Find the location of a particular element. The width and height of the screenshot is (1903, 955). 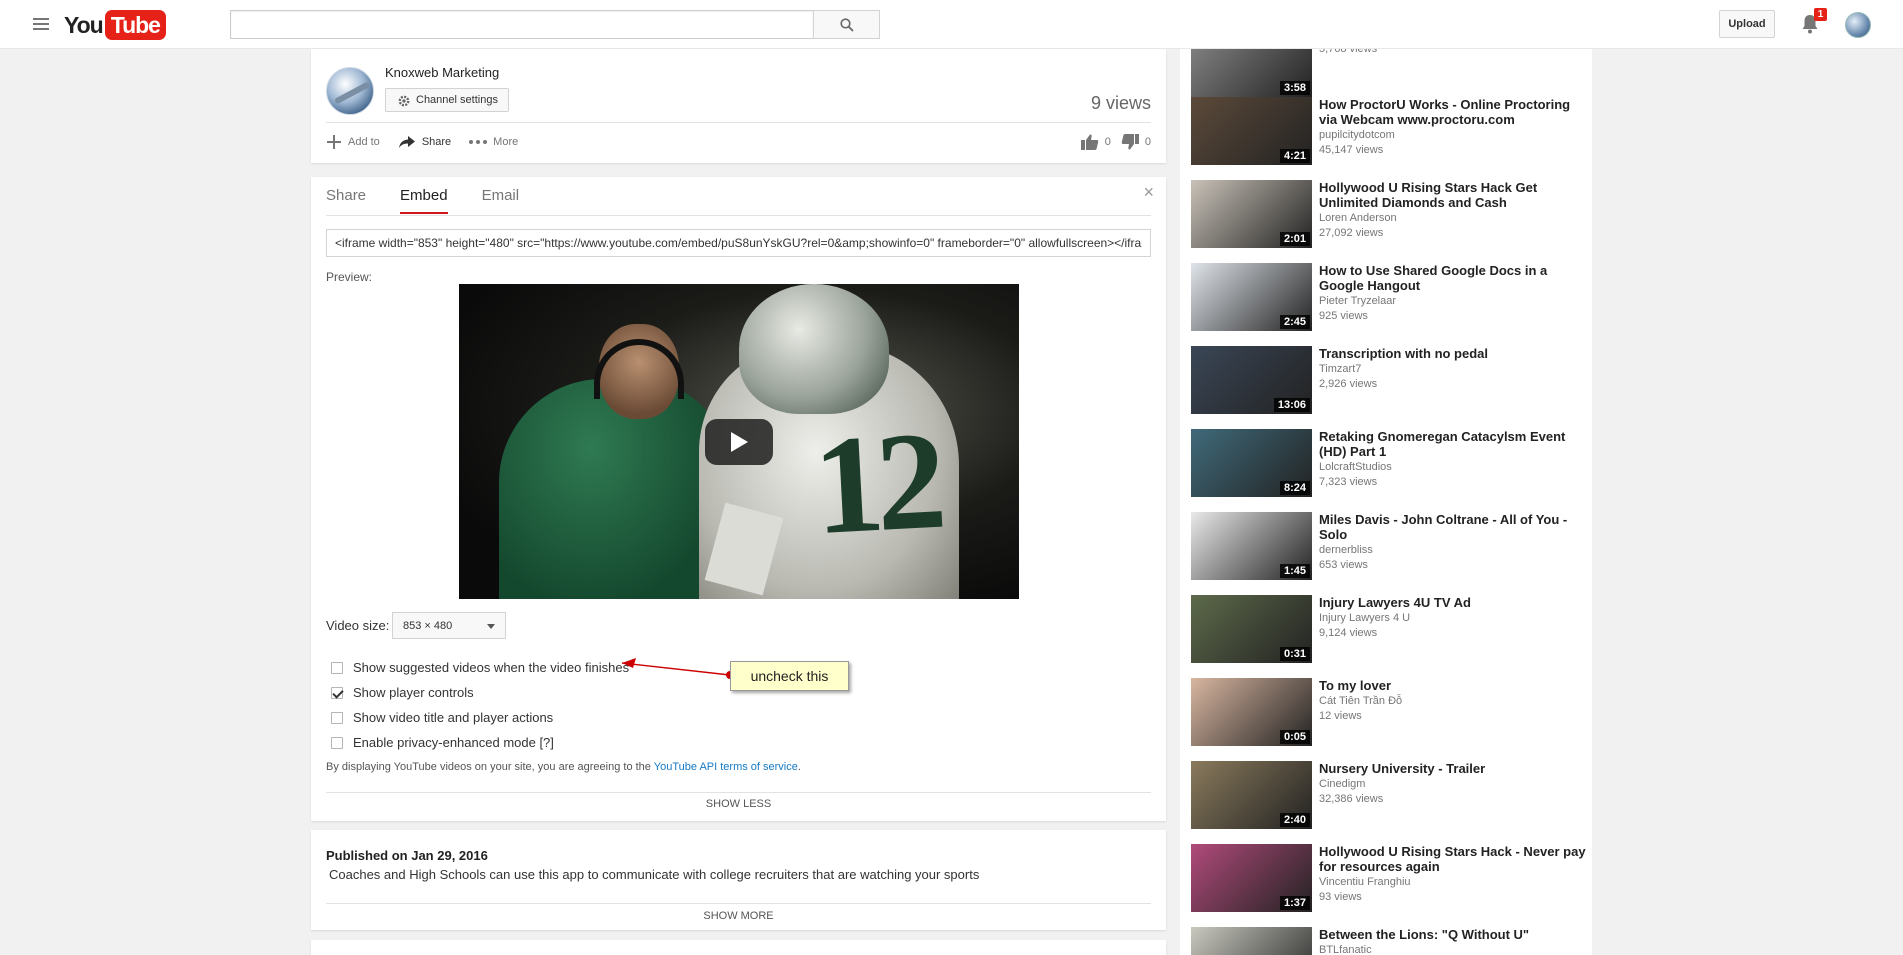

related-video-item: 3:58Snake Lee5,768 views is located at coordinates (1391, 74).